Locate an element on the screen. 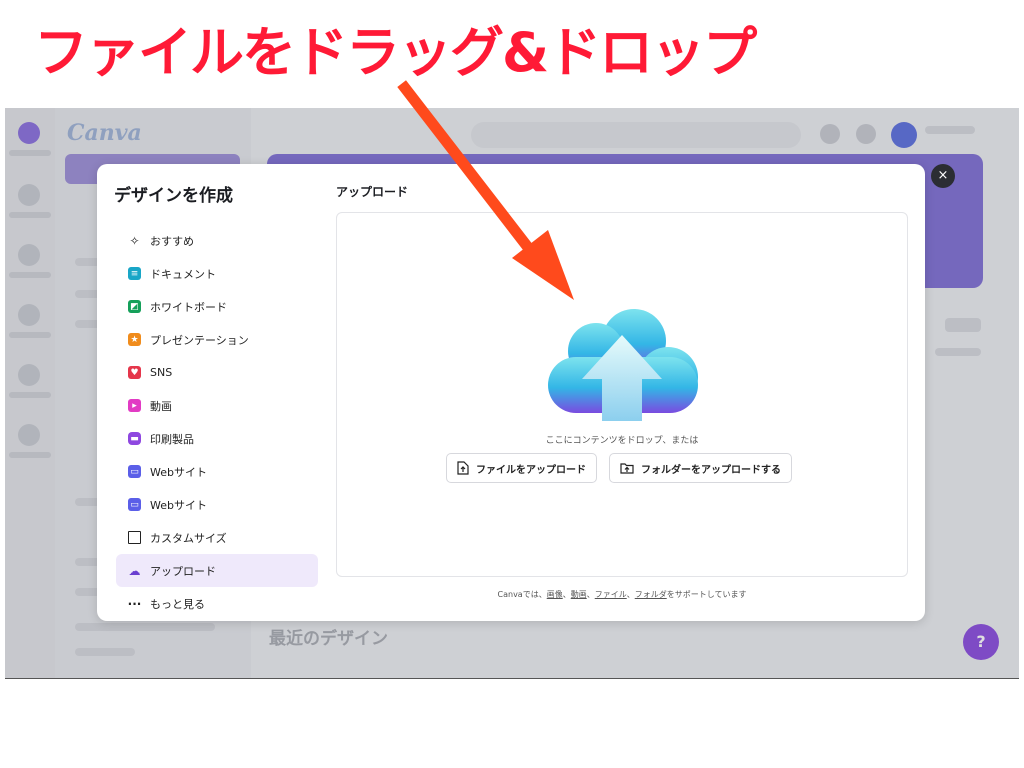  upload-cloud-icon: ☁ is located at coordinates (134, 570).